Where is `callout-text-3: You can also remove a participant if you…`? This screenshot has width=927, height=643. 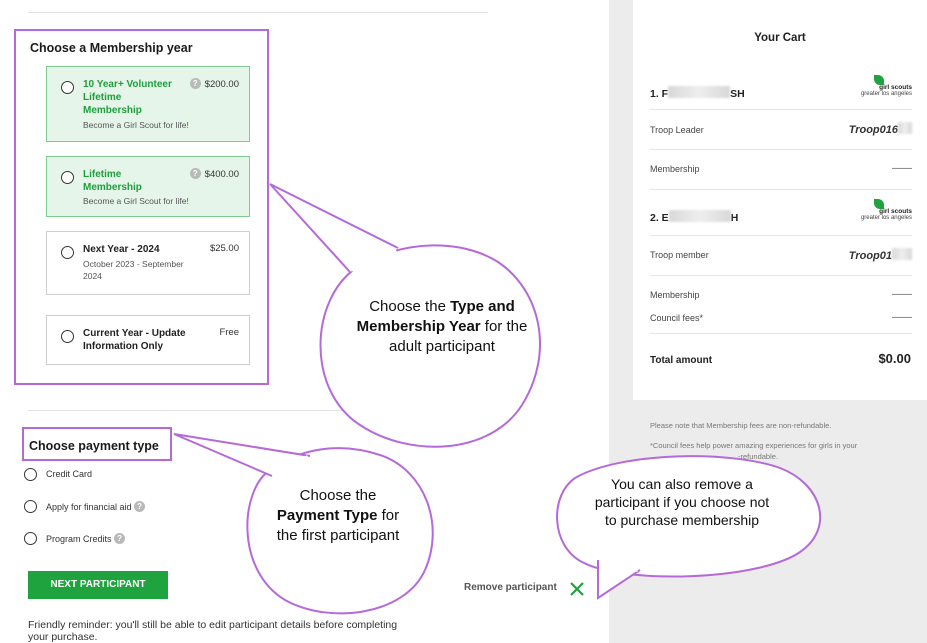 callout-text-3: You can also remove a participant if you… is located at coordinates (682, 502).